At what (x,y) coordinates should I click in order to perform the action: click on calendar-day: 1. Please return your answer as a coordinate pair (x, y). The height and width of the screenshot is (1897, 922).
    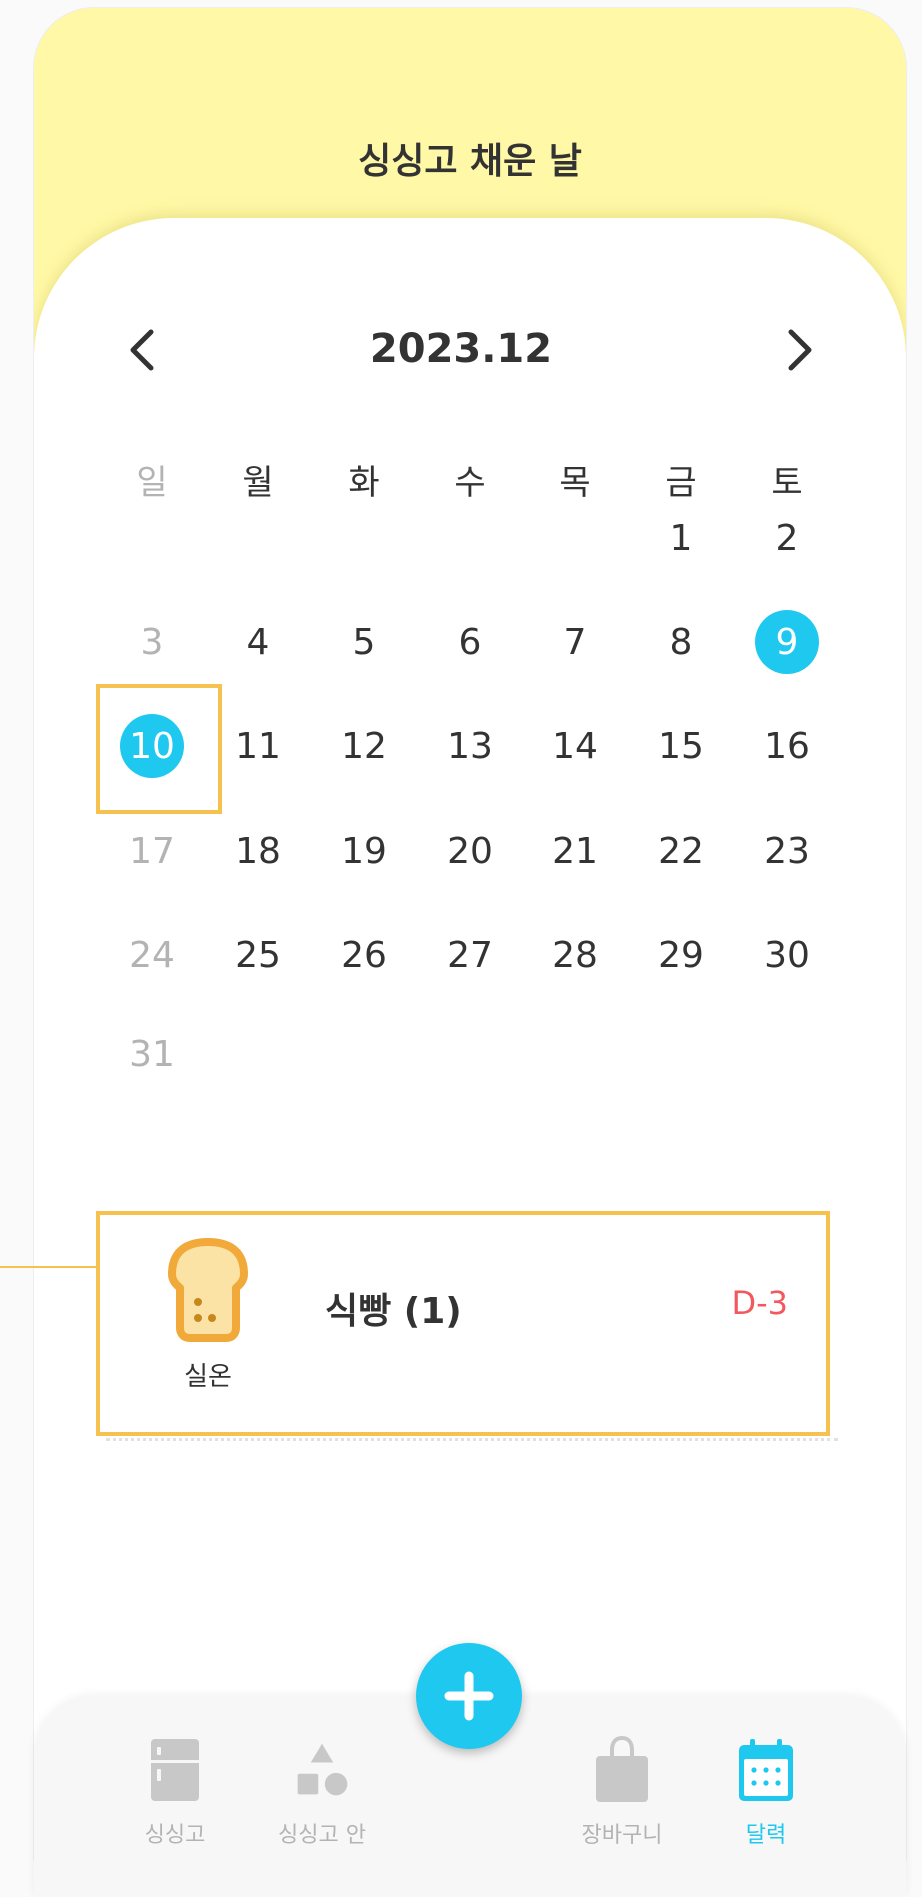
    Looking at the image, I should click on (681, 538).